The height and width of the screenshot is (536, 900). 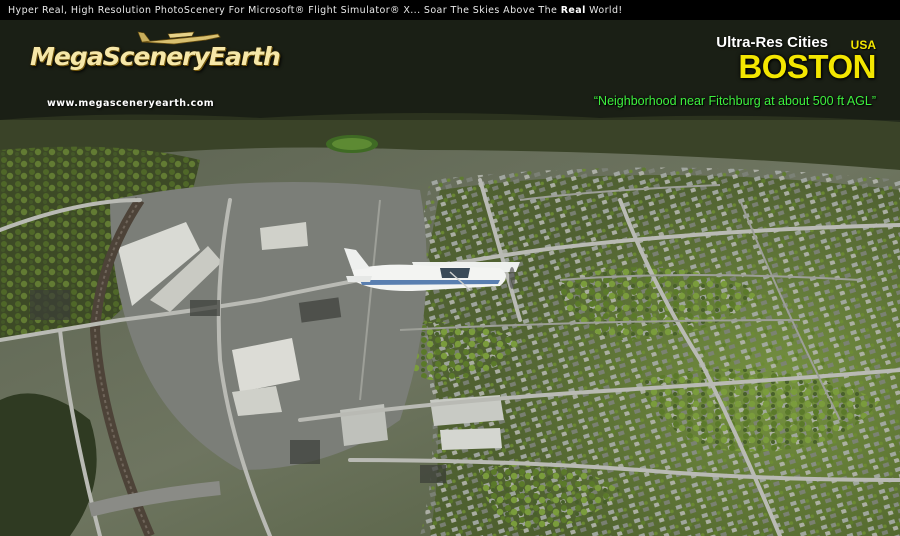 I want to click on brand-logo: MegaSceneryEarth, so click(x=155, y=65).